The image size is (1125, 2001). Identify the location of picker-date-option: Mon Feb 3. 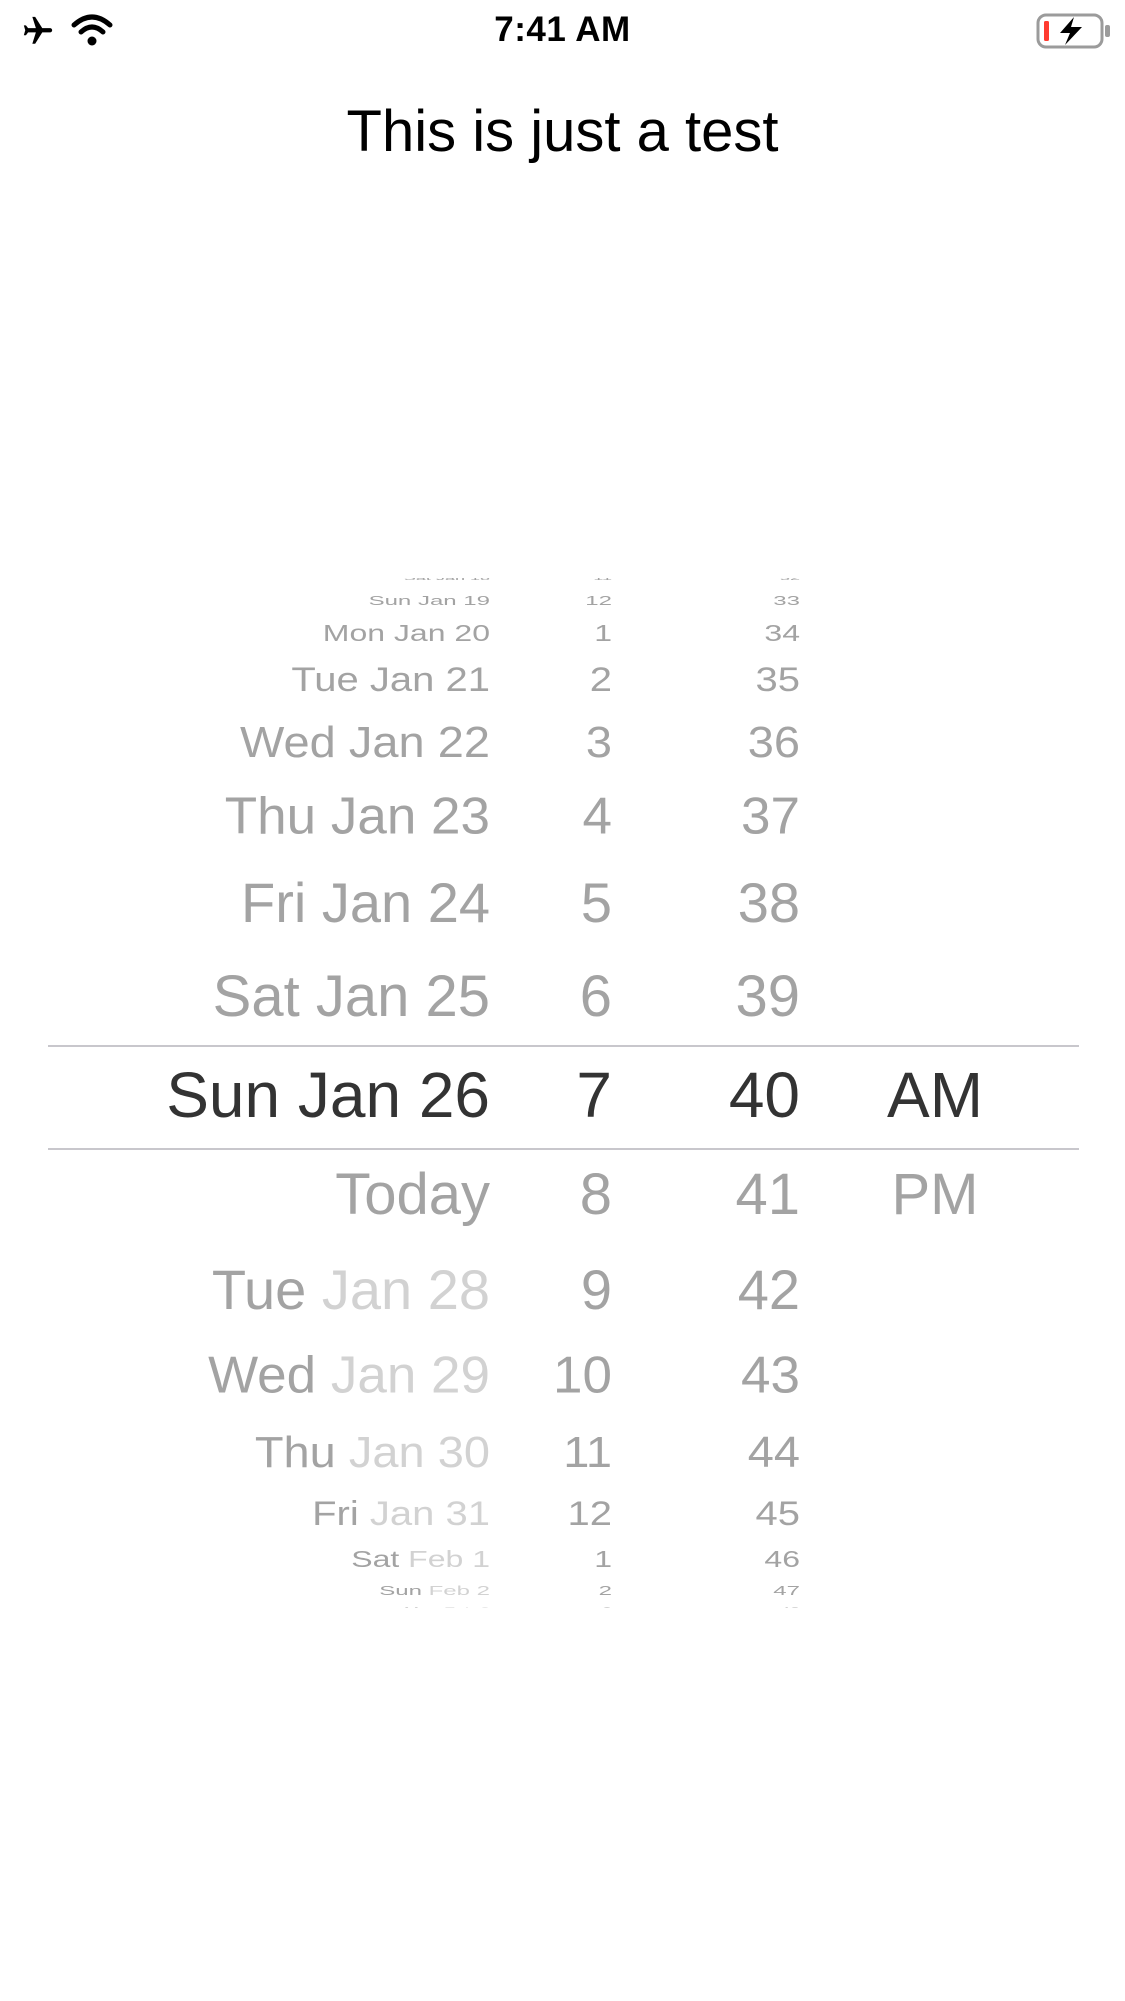
(447, 1607).